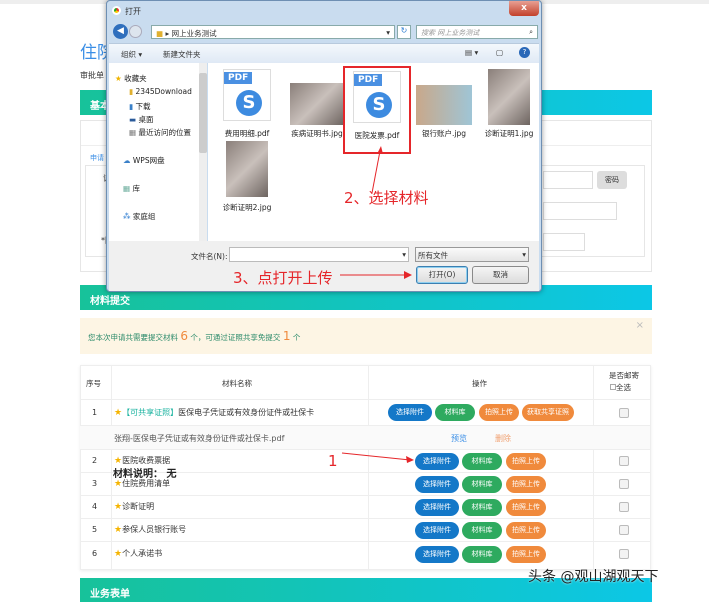 The image size is (709, 602). Describe the element at coordinates (131, 188) in the screenshot. I see `nav-library: ▦ 库` at that location.